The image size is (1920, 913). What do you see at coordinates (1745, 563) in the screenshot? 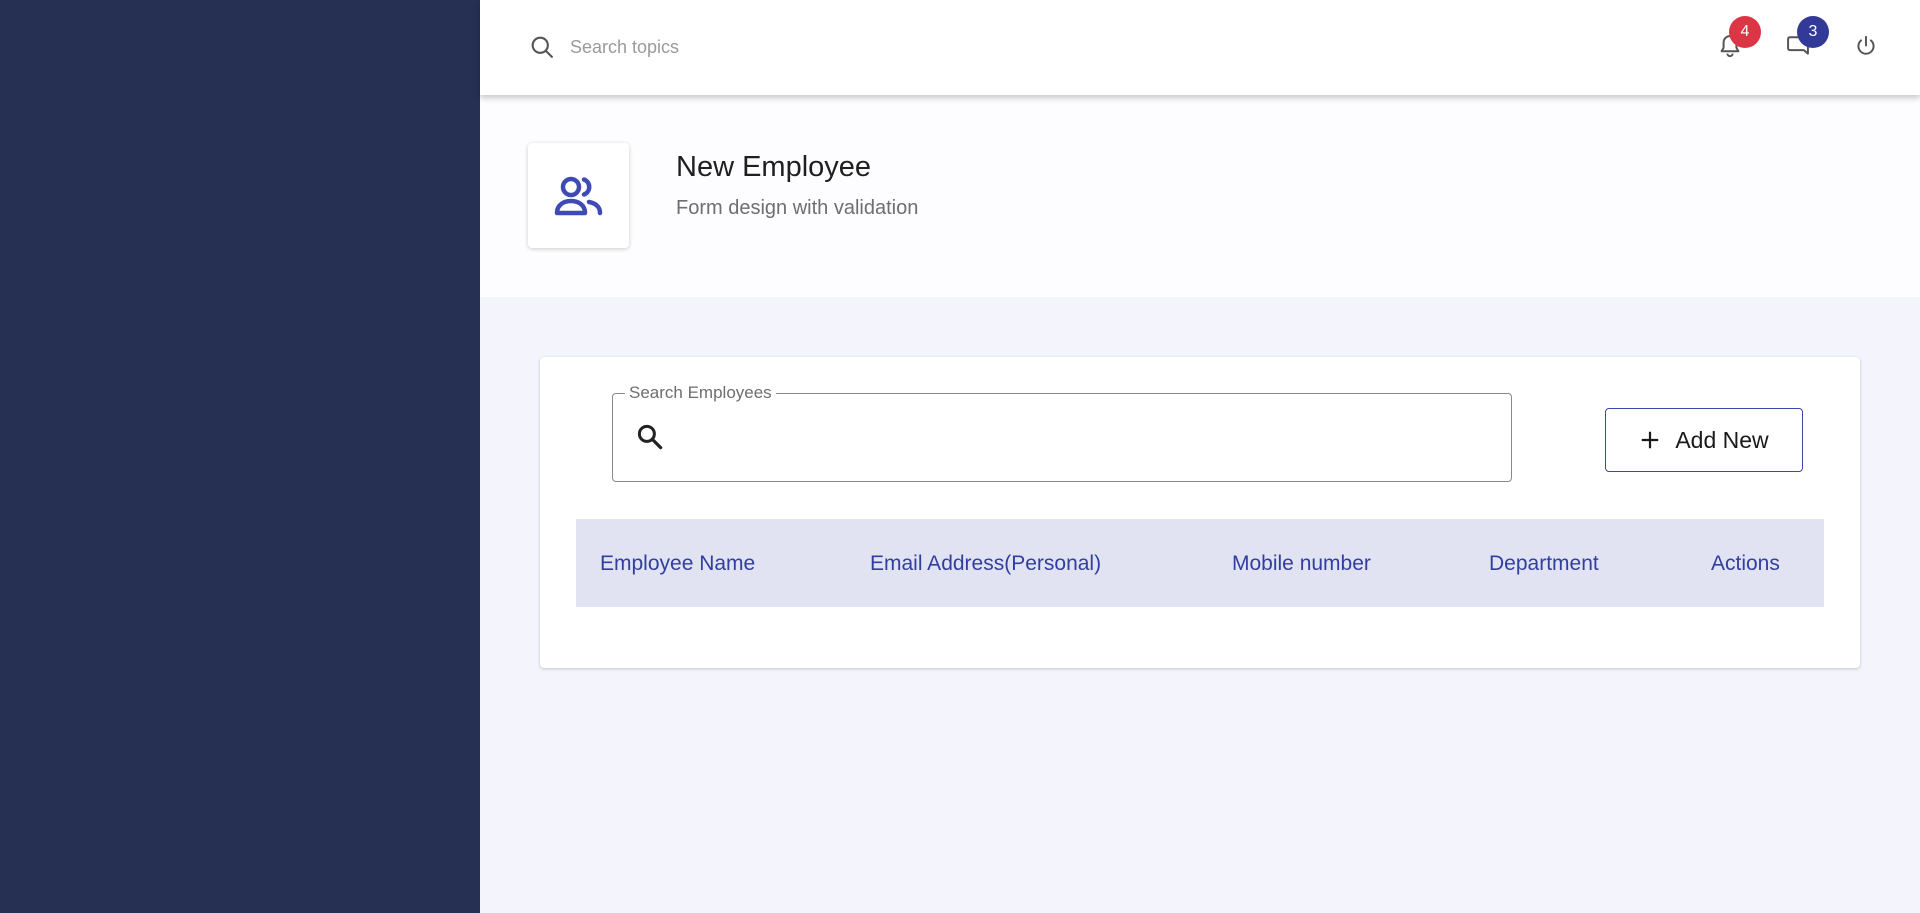
I see `column-header-actions: Actions` at bounding box center [1745, 563].